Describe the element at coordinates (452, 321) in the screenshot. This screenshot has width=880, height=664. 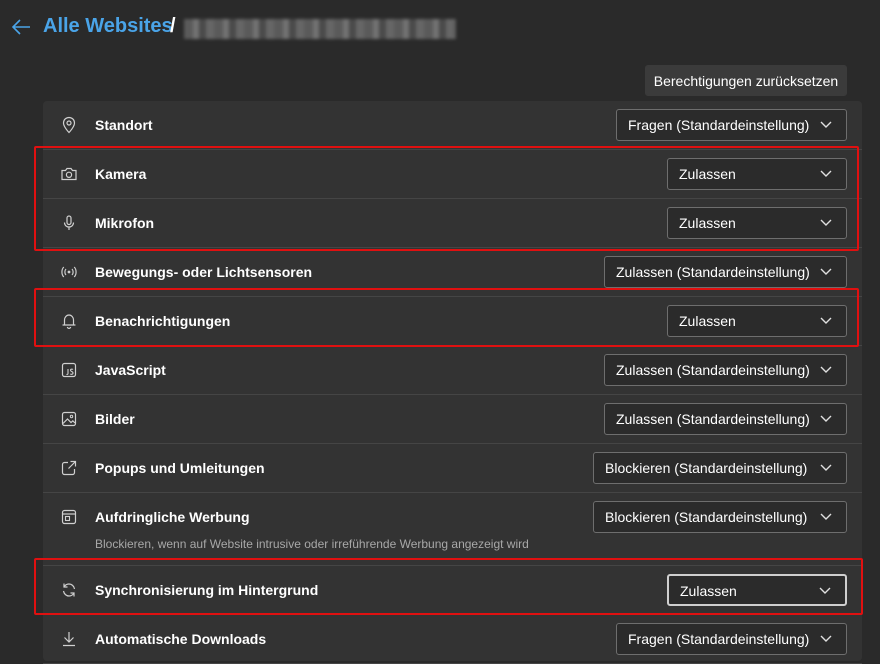
I see `permission-row-notifications: Benachrichtigungen Zulassen` at that location.